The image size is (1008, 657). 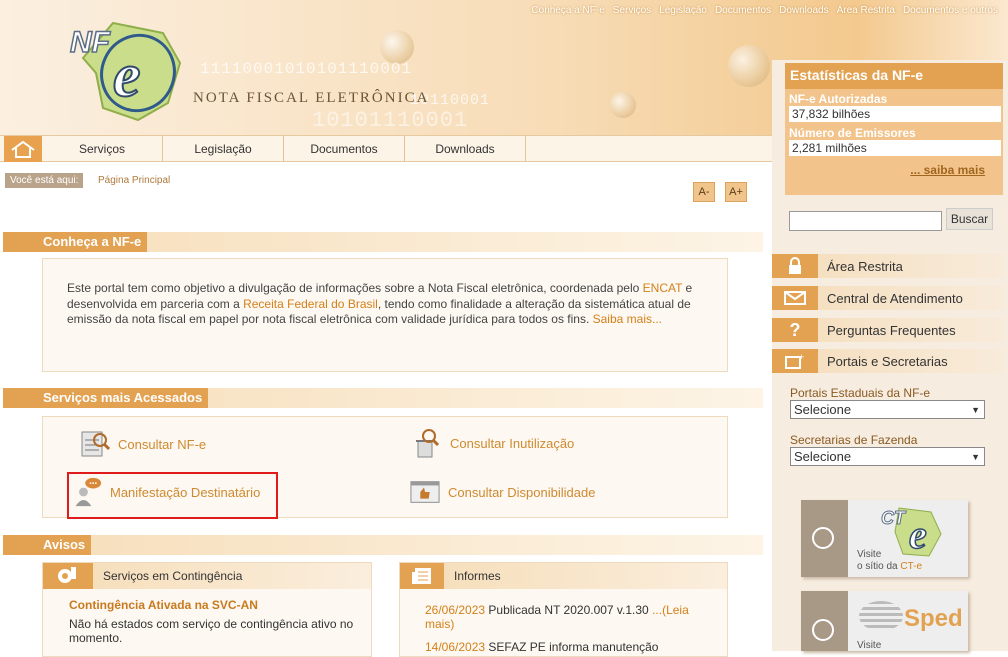 I want to click on service-consultar-inutilizacao: Consultar Inutilização, so click(x=493, y=443).